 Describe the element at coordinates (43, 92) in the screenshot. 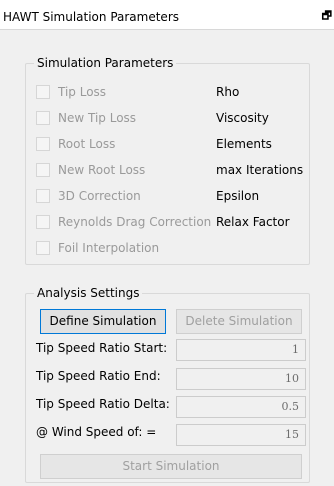

I see `tip-loss-checkbox` at that location.